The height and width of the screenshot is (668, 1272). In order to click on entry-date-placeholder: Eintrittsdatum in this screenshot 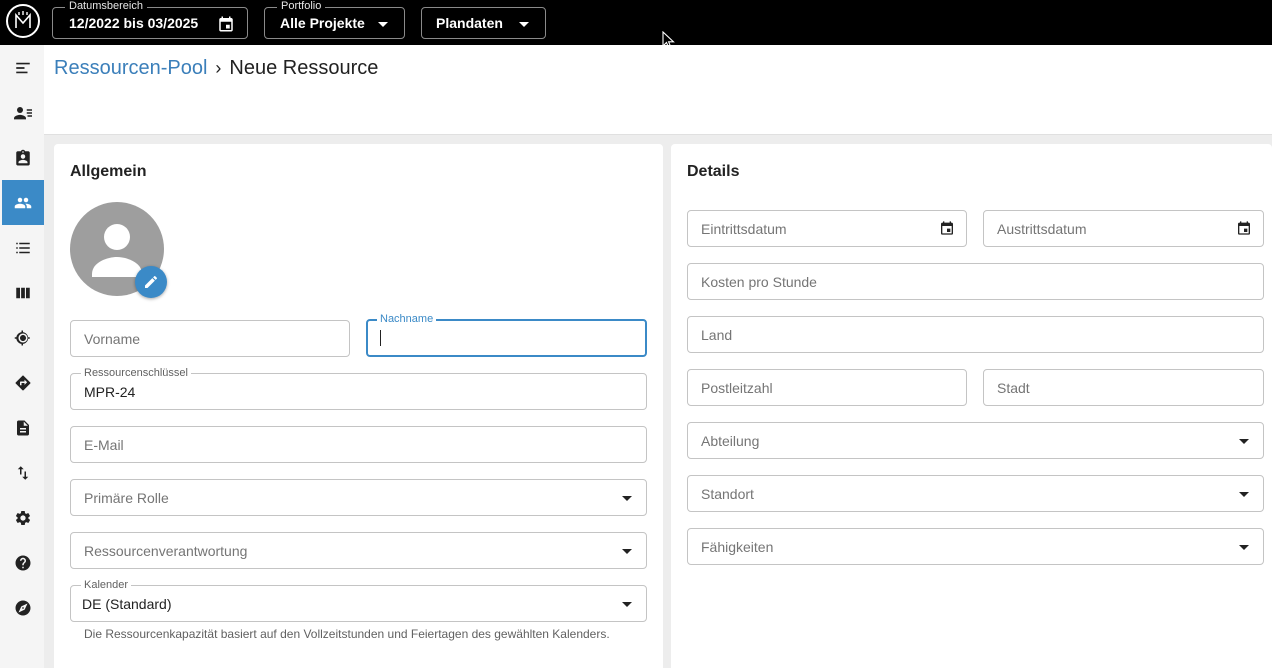, I will do `click(744, 229)`.